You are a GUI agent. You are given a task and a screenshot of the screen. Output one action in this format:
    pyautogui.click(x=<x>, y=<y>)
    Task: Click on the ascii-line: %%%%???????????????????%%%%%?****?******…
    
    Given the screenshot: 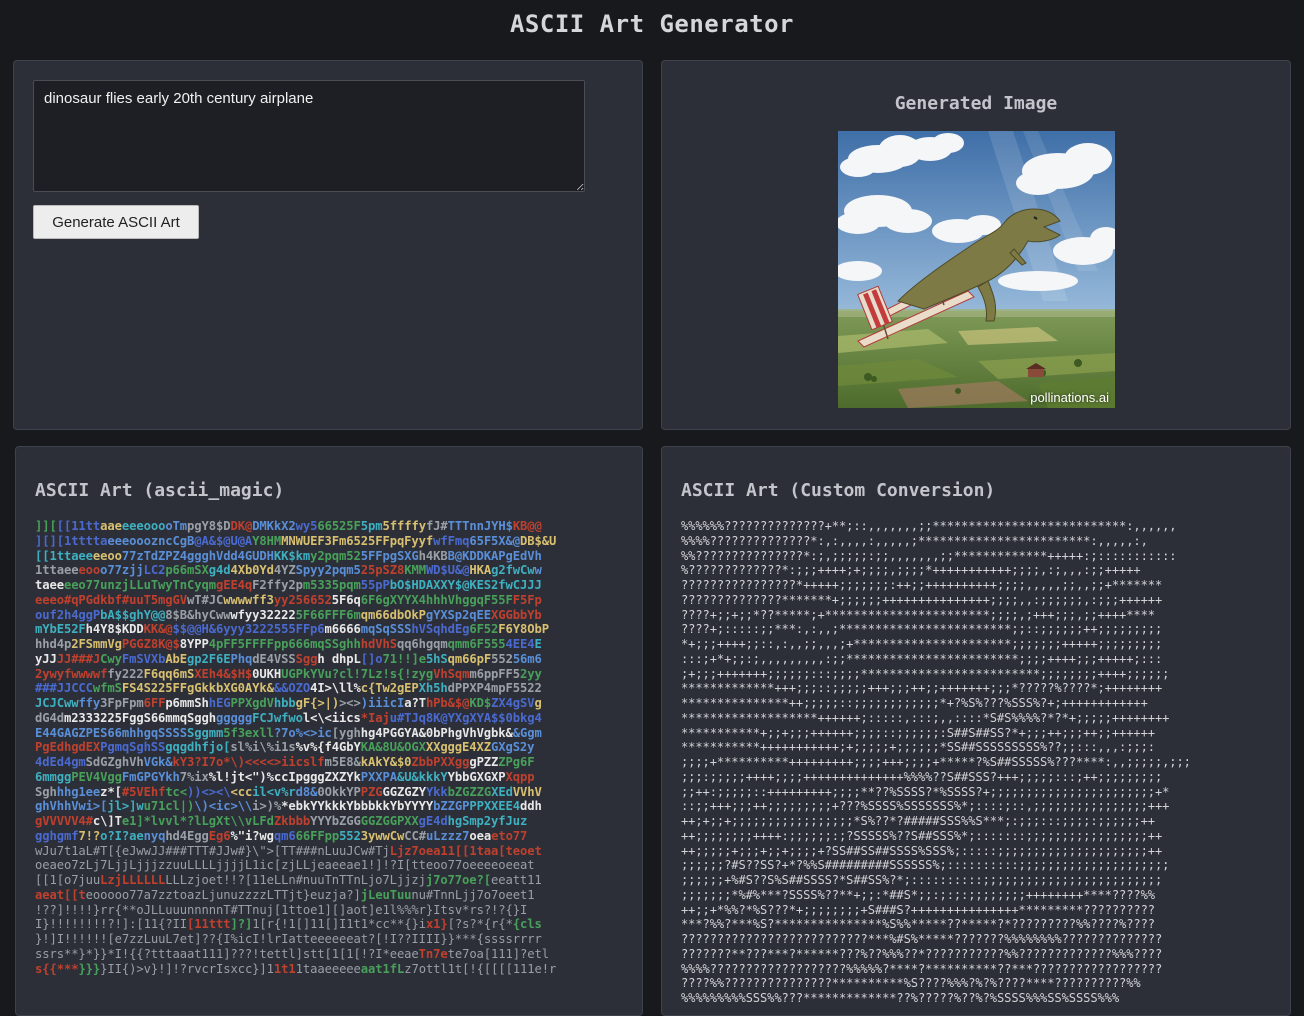 What is the action you would take?
    pyautogui.click(x=922, y=968)
    